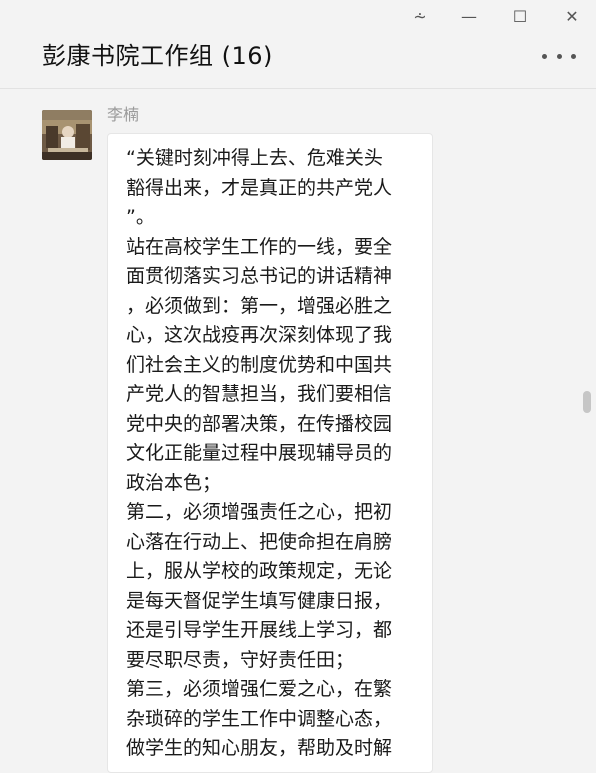 This screenshot has width=596, height=773. I want to click on avatar-image, so click(67, 135).